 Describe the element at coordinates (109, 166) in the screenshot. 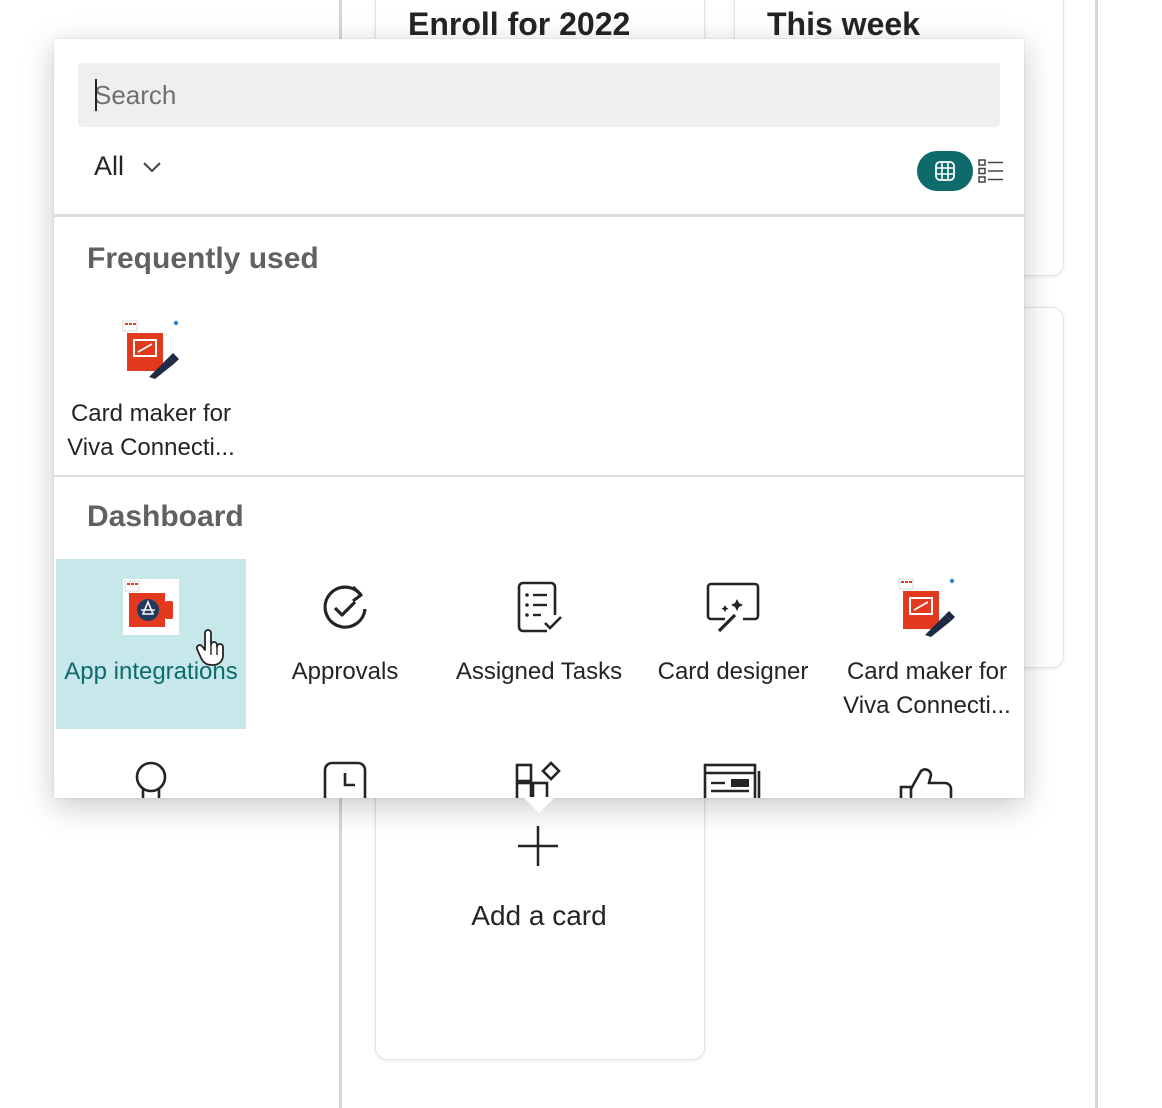

I see `filter-dropdown-label: All` at that location.